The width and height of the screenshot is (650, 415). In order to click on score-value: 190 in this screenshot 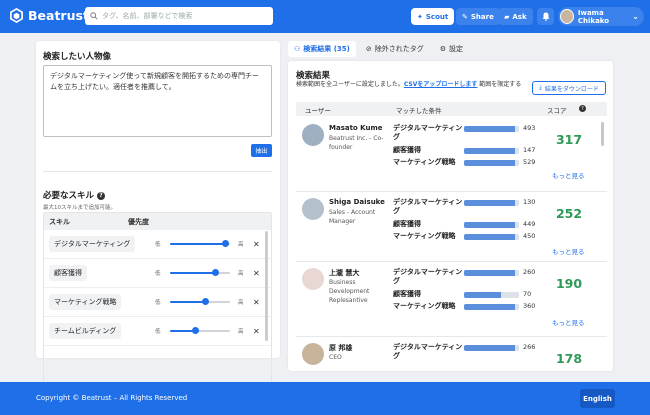, I will do `click(569, 283)`.